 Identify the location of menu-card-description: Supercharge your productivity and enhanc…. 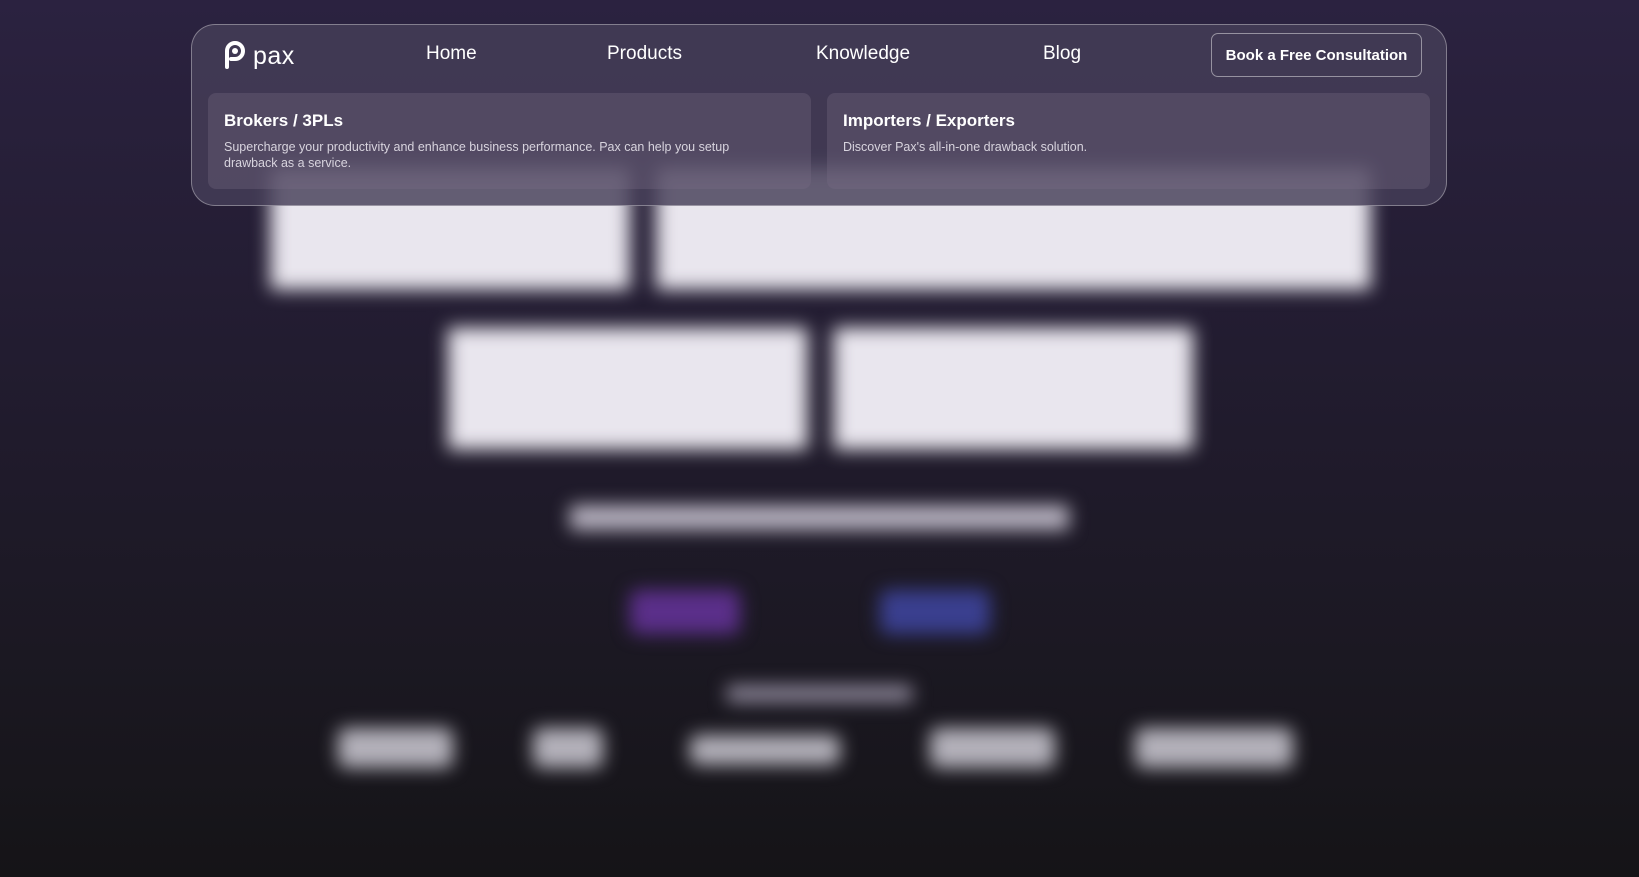
(477, 155).